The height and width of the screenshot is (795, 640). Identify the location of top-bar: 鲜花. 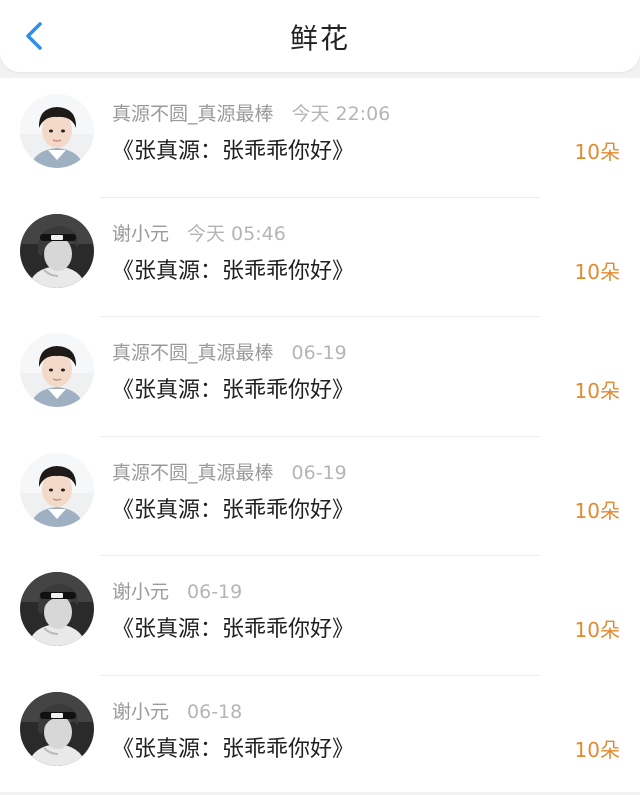
(320, 36).